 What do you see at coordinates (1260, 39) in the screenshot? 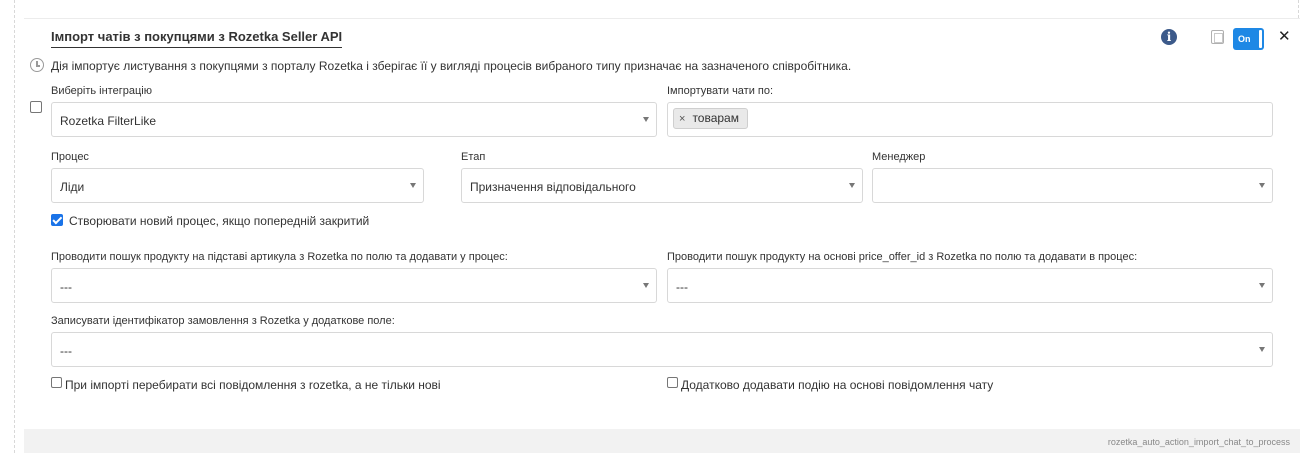
I see `toggle-knob` at bounding box center [1260, 39].